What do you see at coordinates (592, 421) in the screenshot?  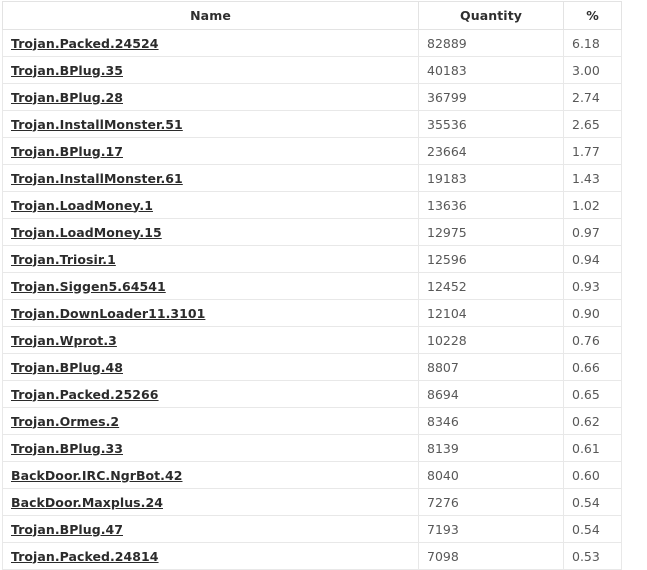 I see `threat-percent-cell: 0.62` at bounding box center [592, 421].